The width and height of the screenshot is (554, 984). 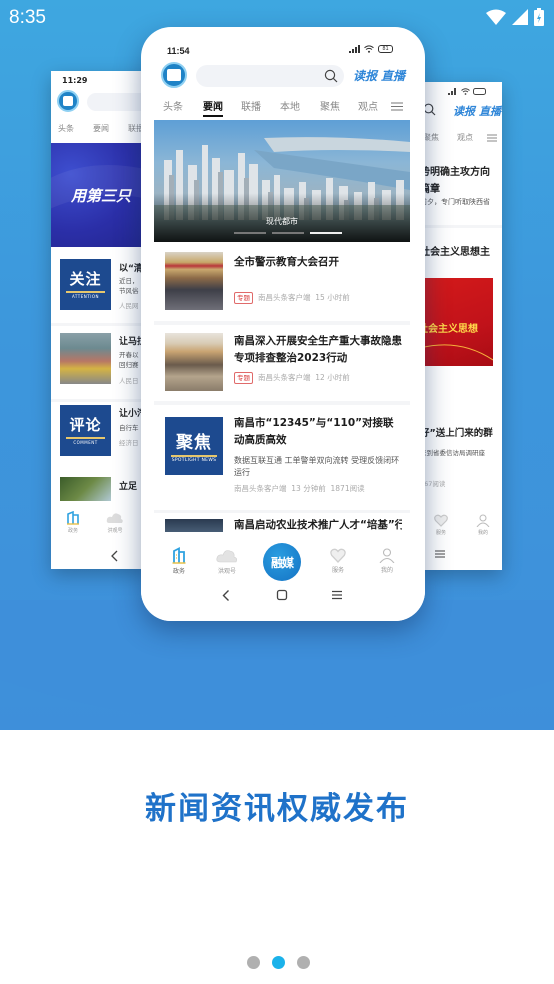 What do you see at coordinates (308, 488) in the screenshot?
I see `news-time: 13 分钟前` at bounding box center [308, 488].